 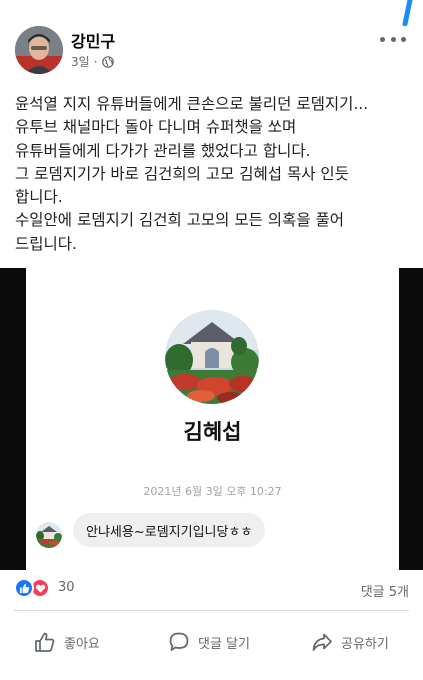 I want to click on comment-bubble-icon, so click(x=179, y=641).